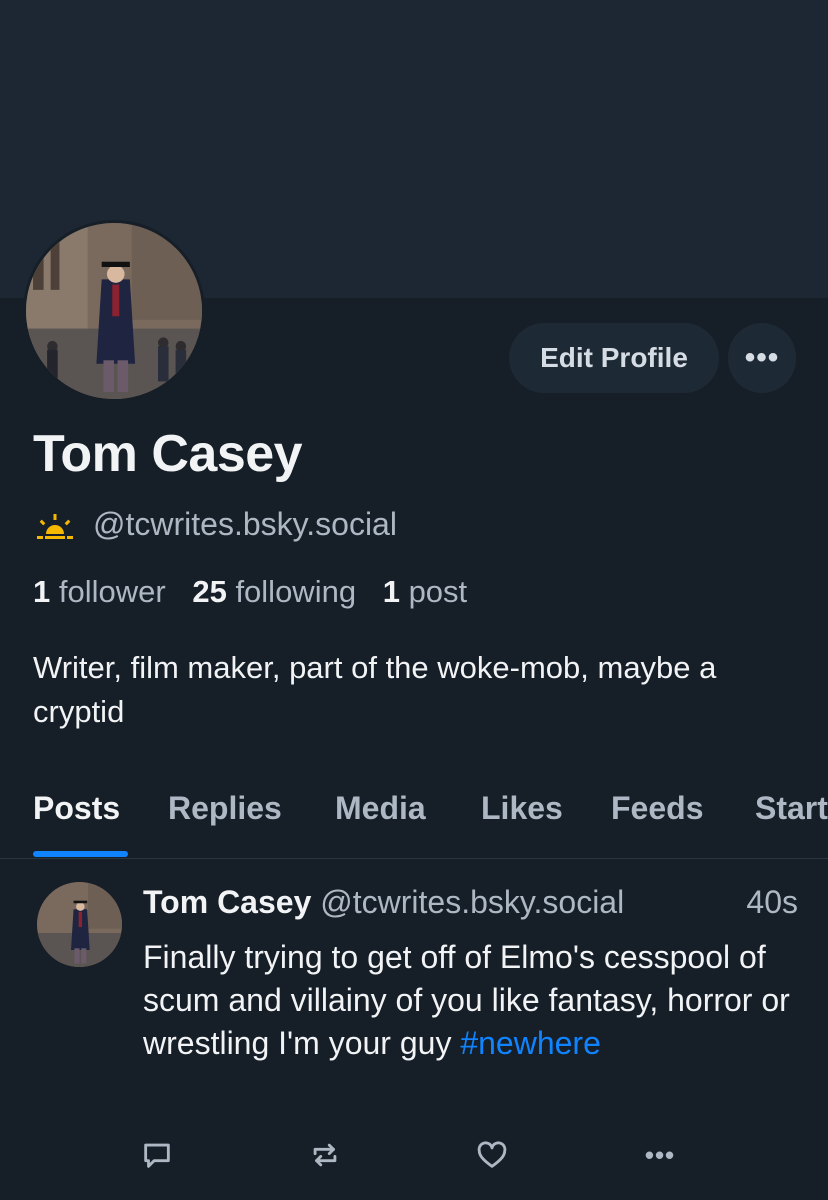 This screenshot has width=828, height=1200. Describe the element at coordinates (114, 311) in the screenshot. I see `profile-avatar` at that location.